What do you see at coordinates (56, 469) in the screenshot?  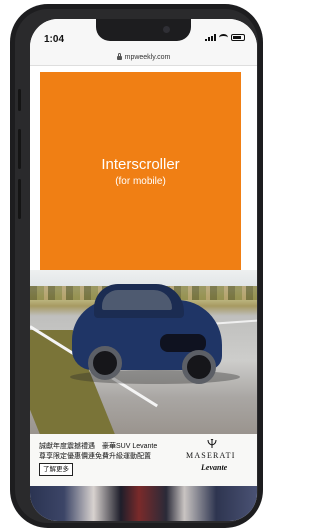 I see `learn-more-button: 了解更多` at bounding box center [56, 469].